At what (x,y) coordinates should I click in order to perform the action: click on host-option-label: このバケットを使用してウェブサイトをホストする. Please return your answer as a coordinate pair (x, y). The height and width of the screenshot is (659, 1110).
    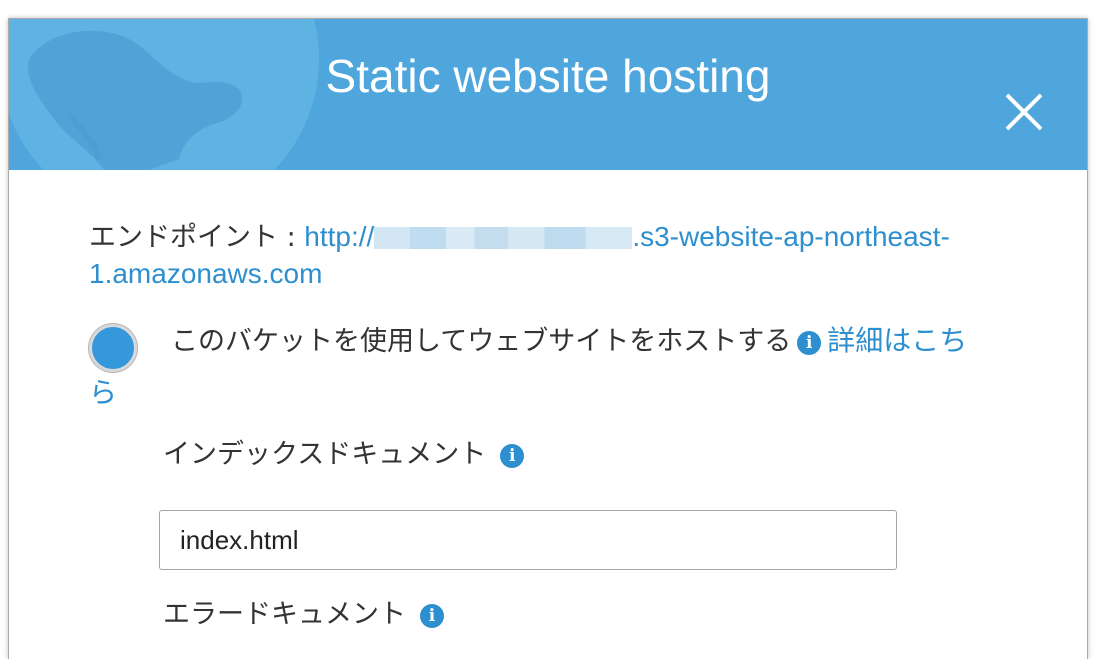
    Looking at the image, I should click on (481, 341).